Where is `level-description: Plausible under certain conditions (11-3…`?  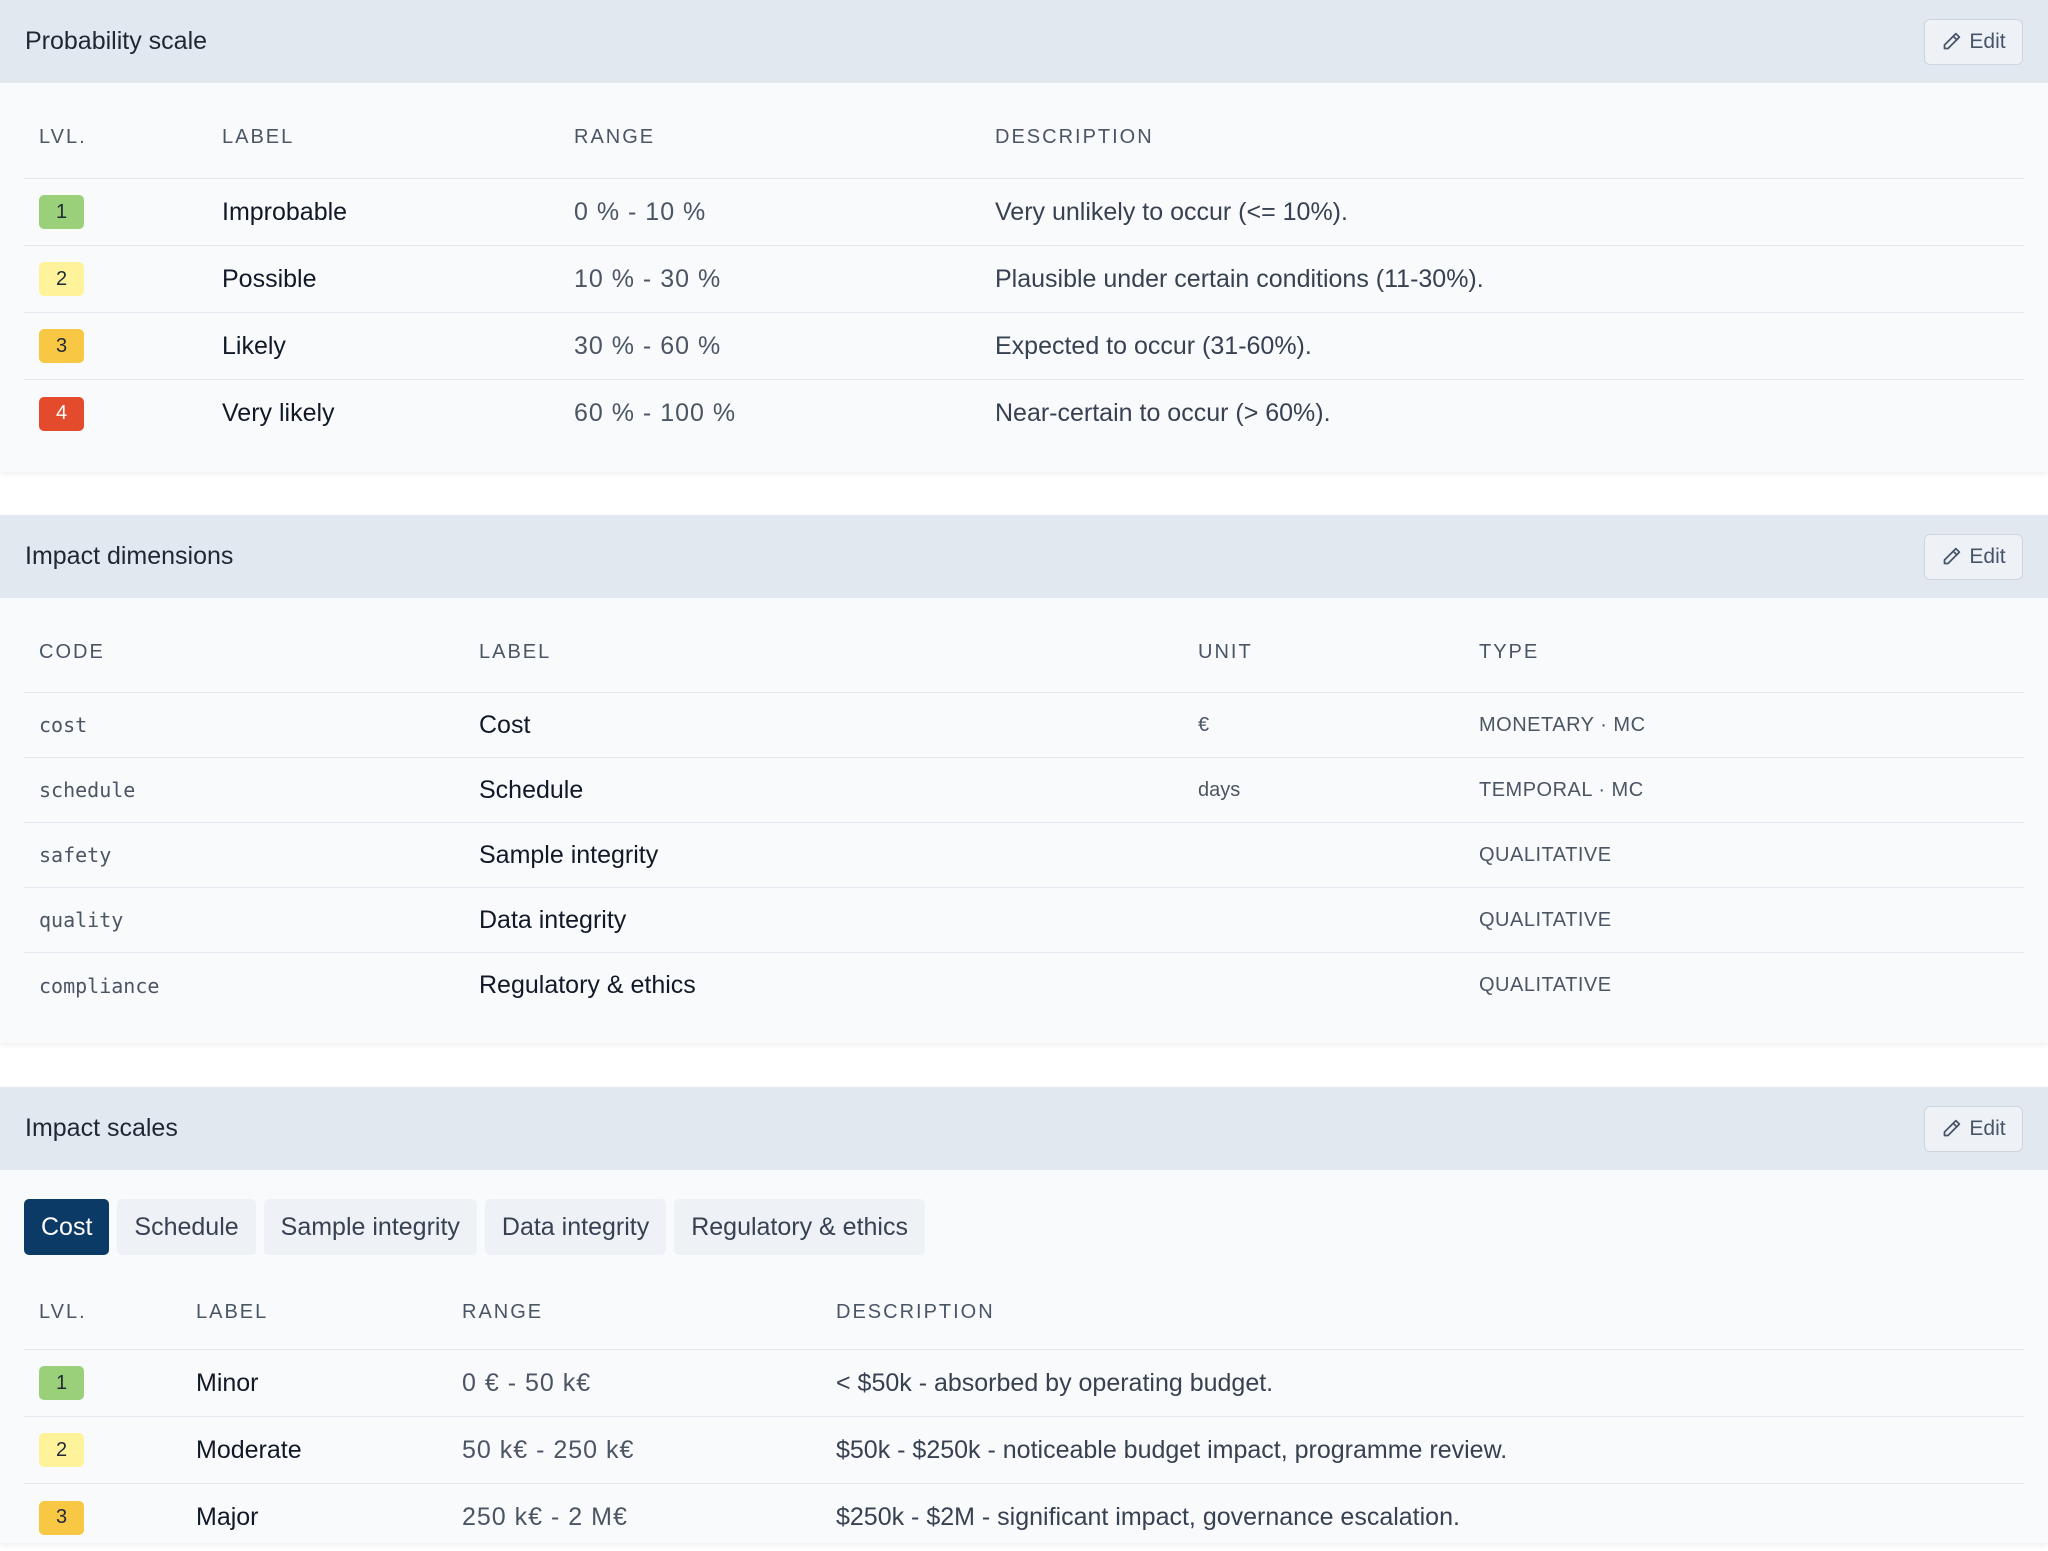 level-description: Plausible under certain conditions (11-3… is located at coordinates (1239, 278).